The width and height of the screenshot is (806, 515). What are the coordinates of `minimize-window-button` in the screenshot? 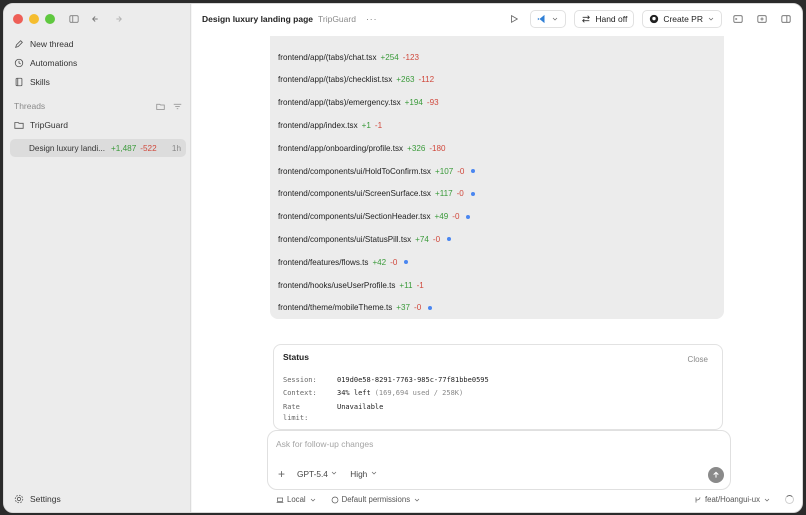 It's located at (34, 19).